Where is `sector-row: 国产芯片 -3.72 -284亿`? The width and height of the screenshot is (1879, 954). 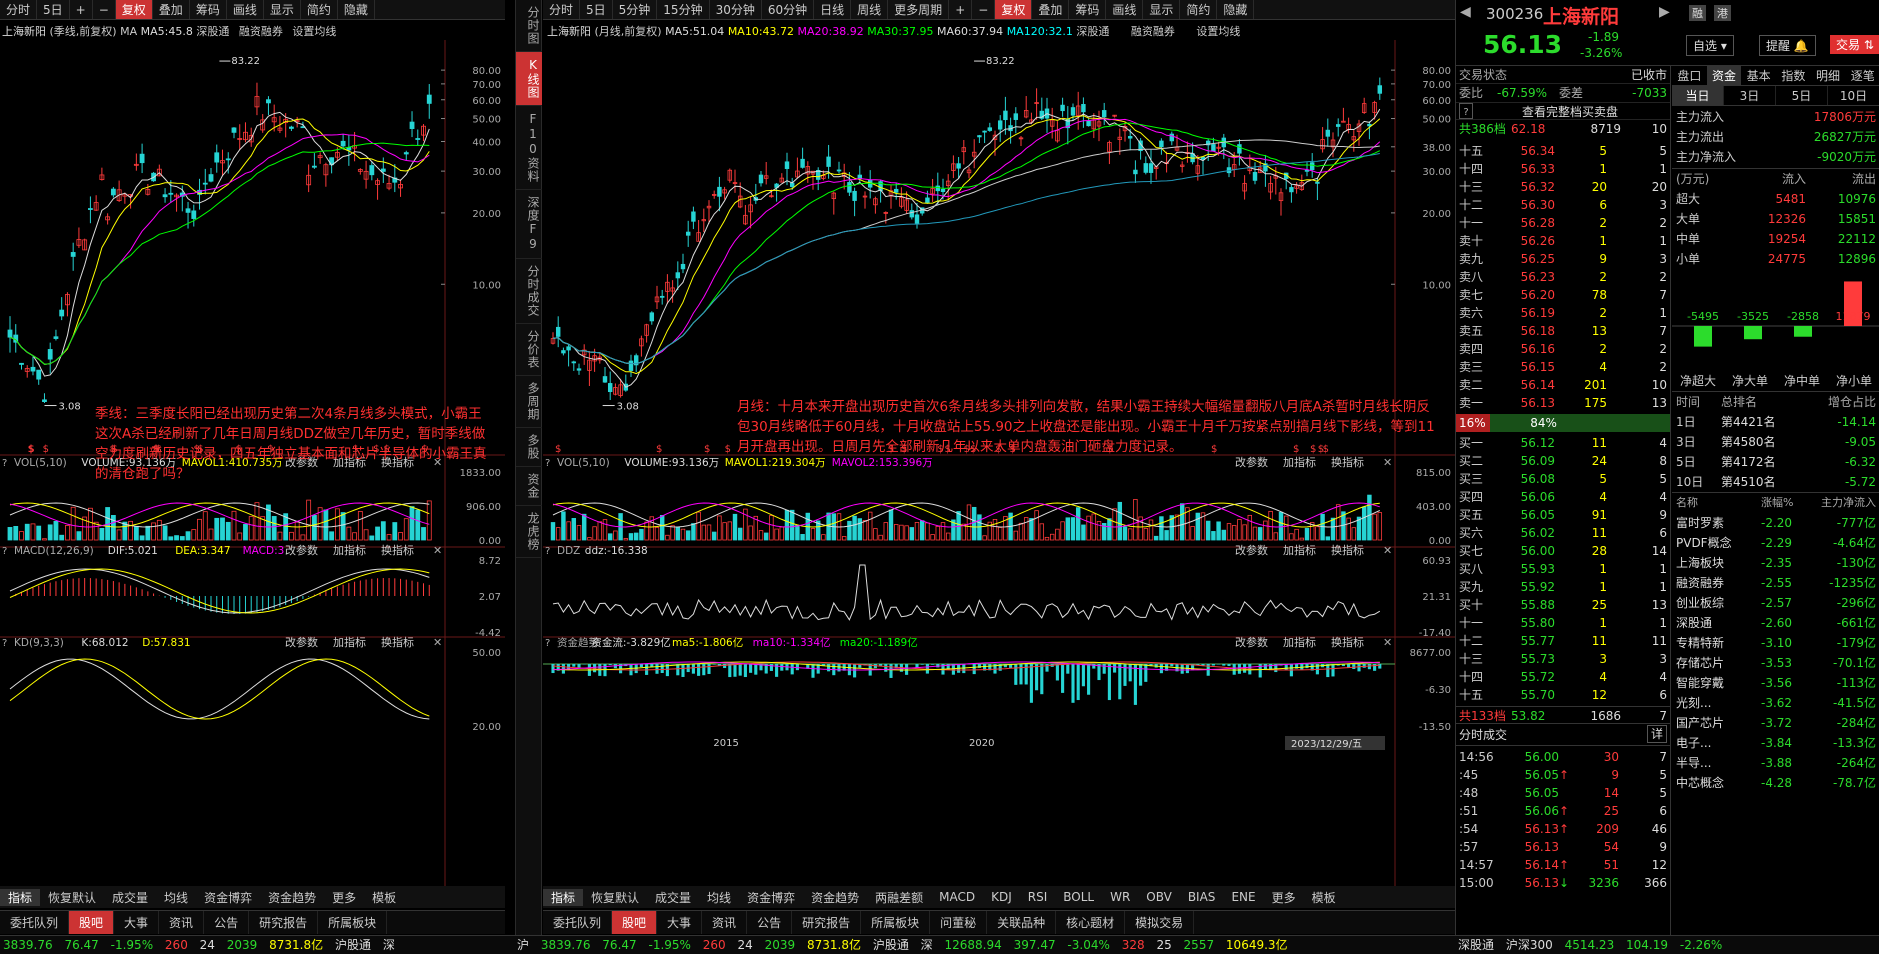
sector-row: 国产芯片 -3.72 -284亿 is located at coordinates (1775, 723).